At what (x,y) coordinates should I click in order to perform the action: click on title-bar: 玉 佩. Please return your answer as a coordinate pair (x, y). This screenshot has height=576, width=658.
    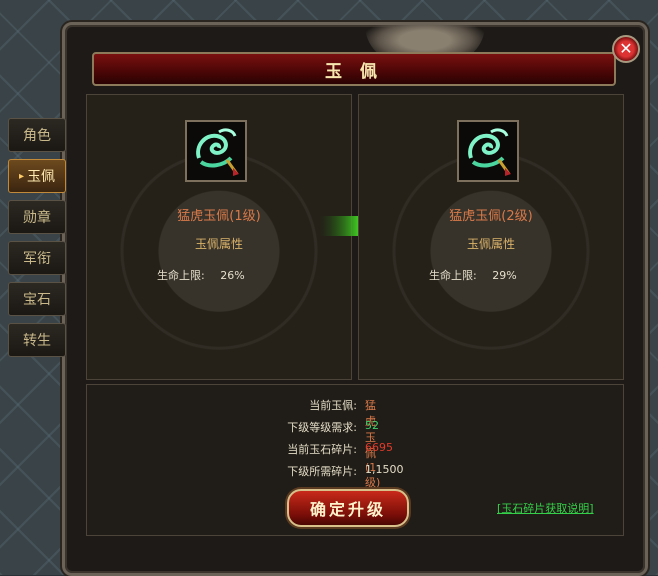
    Looking at the image, I should click on (354, 69).